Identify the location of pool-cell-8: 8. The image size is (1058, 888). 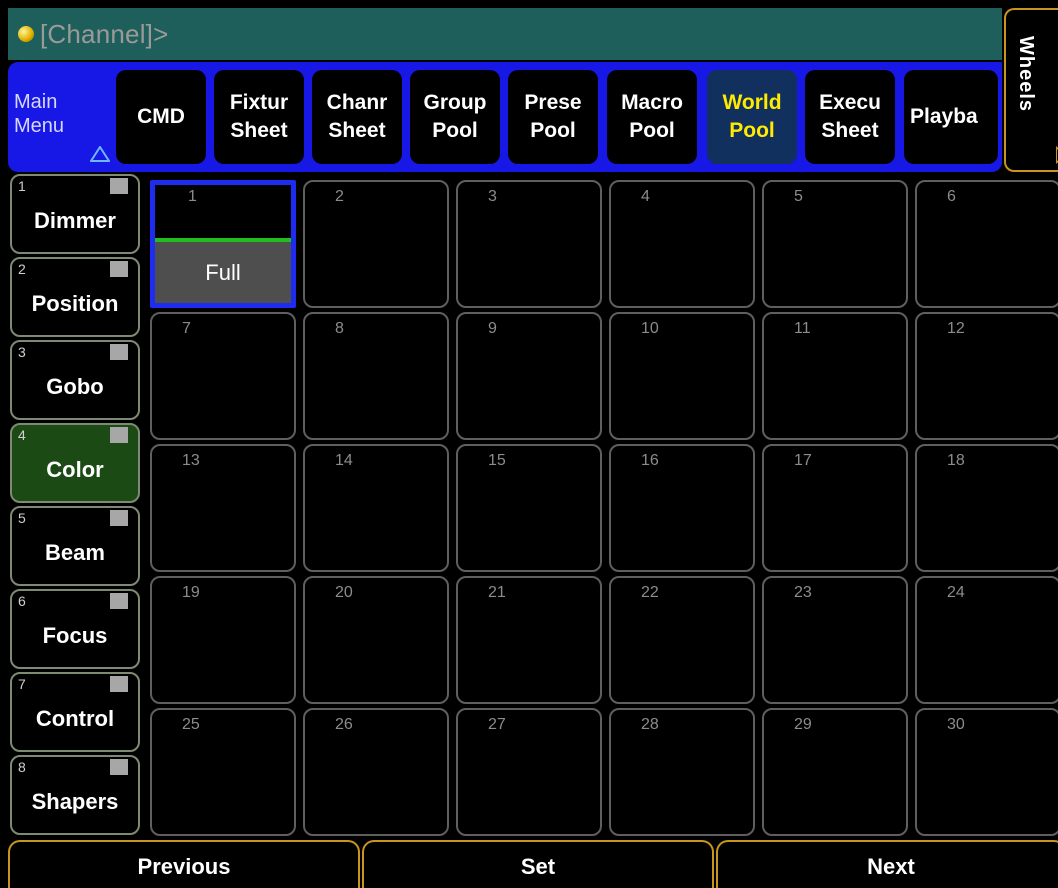
(376, 376).